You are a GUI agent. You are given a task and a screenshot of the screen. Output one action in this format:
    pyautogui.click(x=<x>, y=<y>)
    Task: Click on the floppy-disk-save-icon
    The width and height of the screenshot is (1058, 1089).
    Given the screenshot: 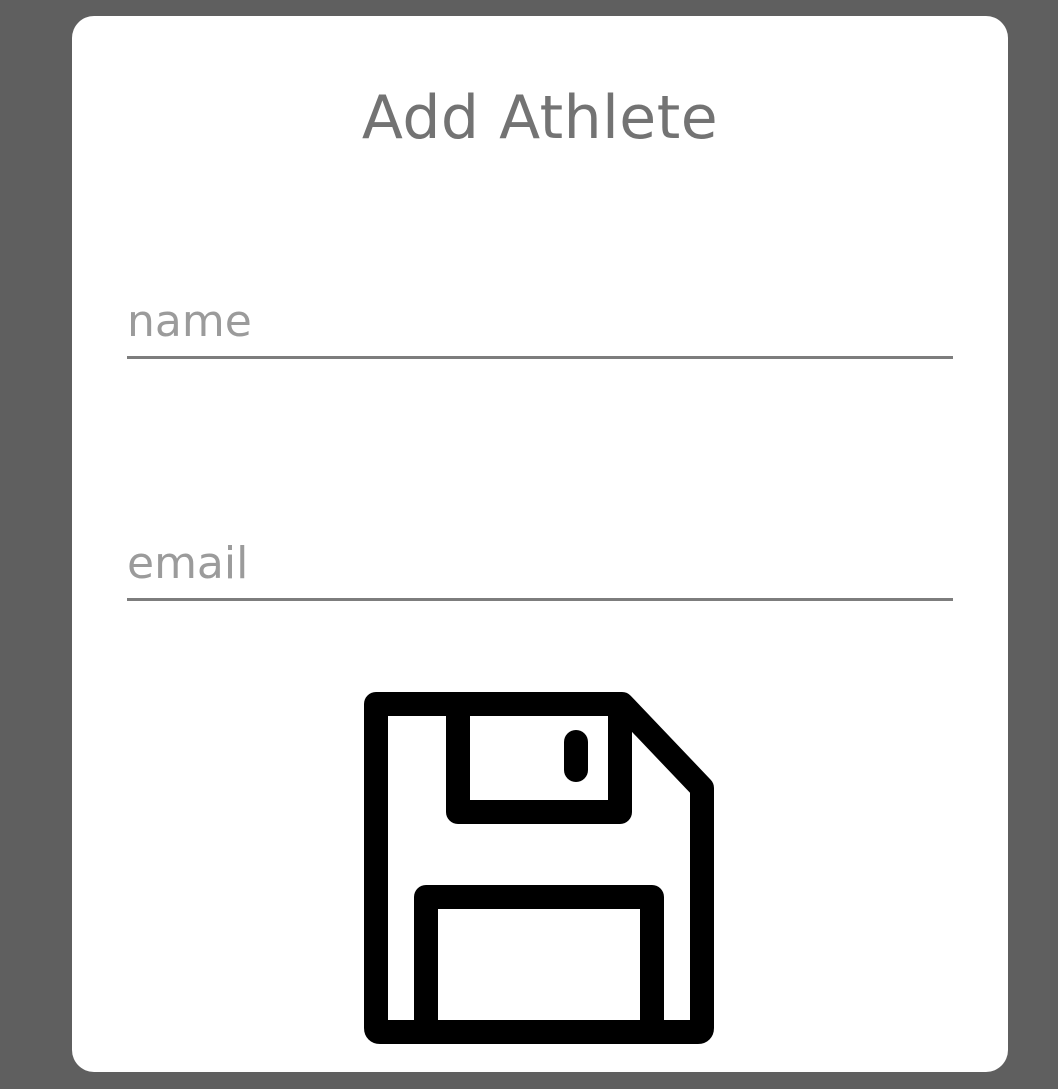 What is the action you would take?
    pyautogui.click(x=539, y=868)
    